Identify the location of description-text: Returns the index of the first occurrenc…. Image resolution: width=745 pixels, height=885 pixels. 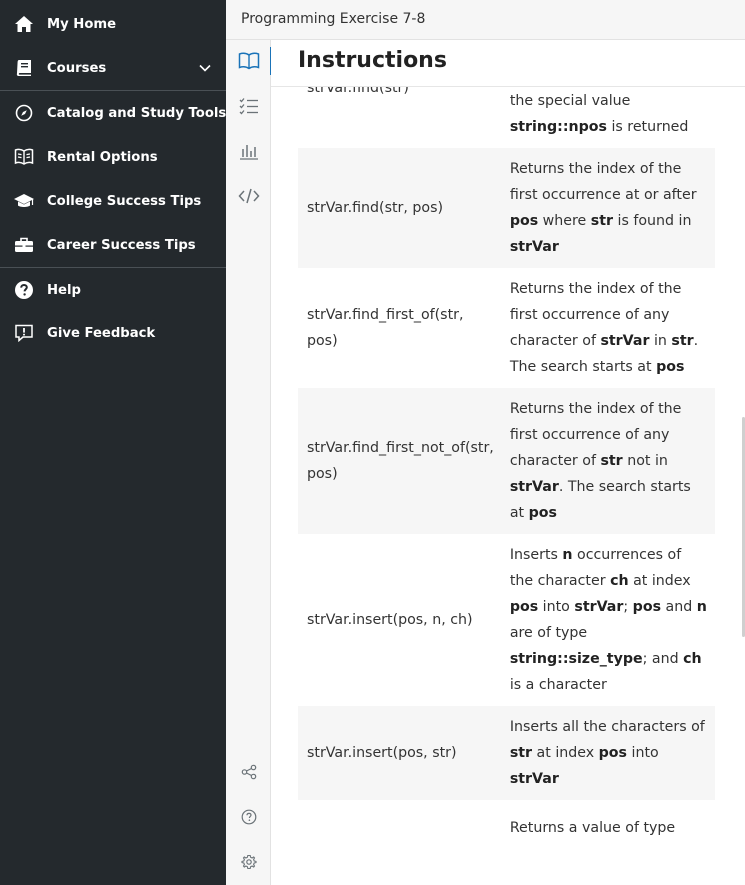
(603, 182).